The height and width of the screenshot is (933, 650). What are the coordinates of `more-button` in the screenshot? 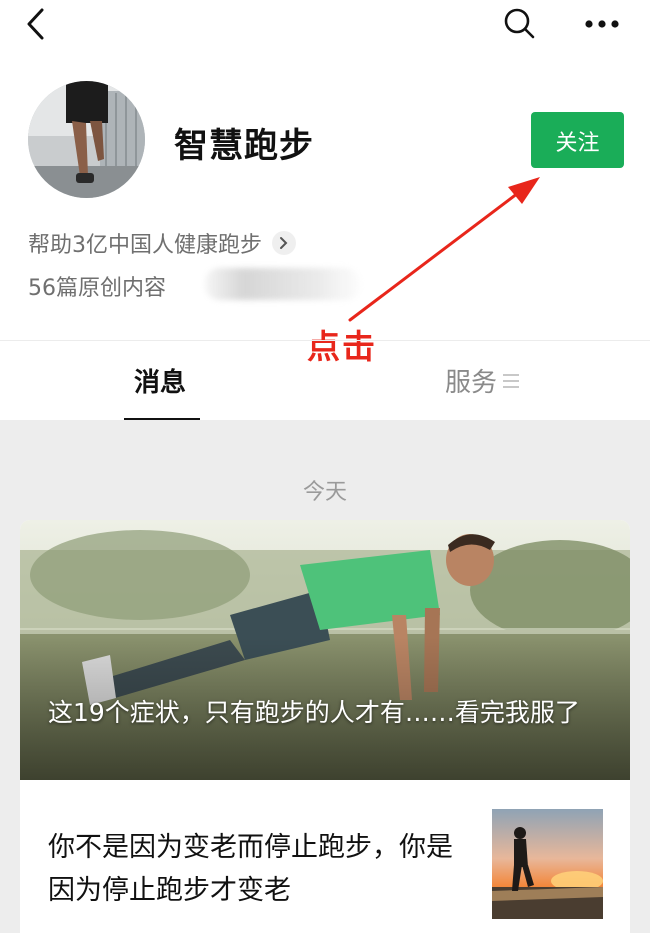 It's located at (602, 23).